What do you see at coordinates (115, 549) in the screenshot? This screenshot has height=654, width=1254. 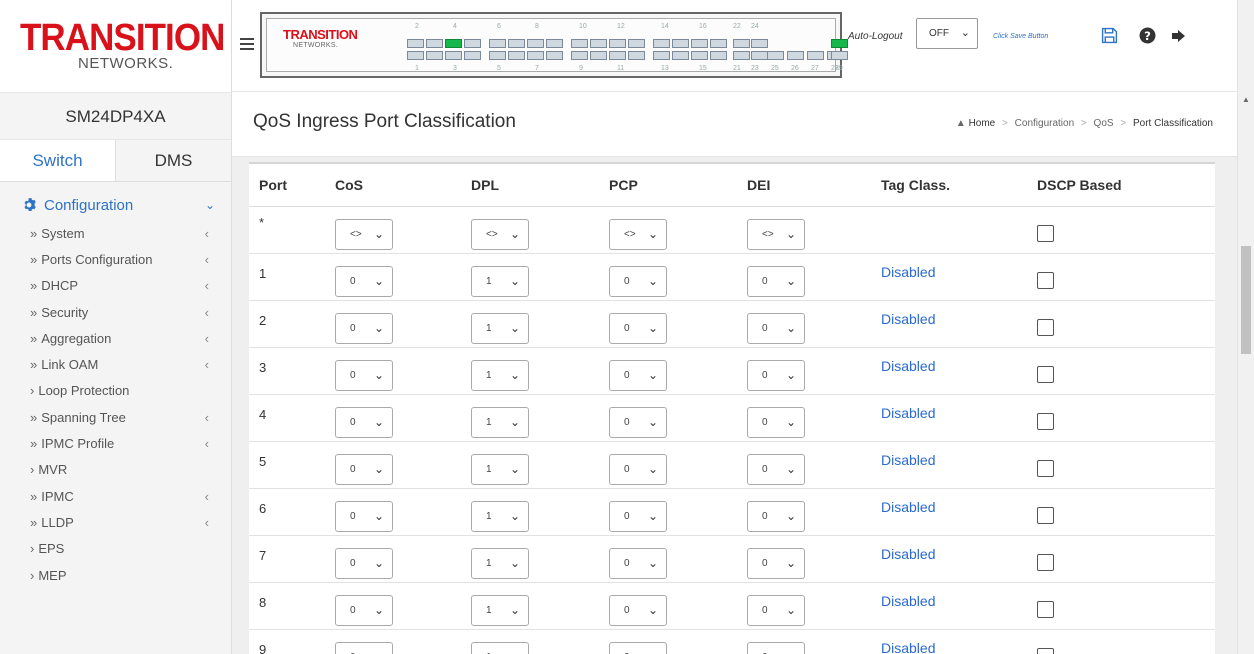 I see `sidebar-item-eps: › EPS` at bounding box center [115, 549].